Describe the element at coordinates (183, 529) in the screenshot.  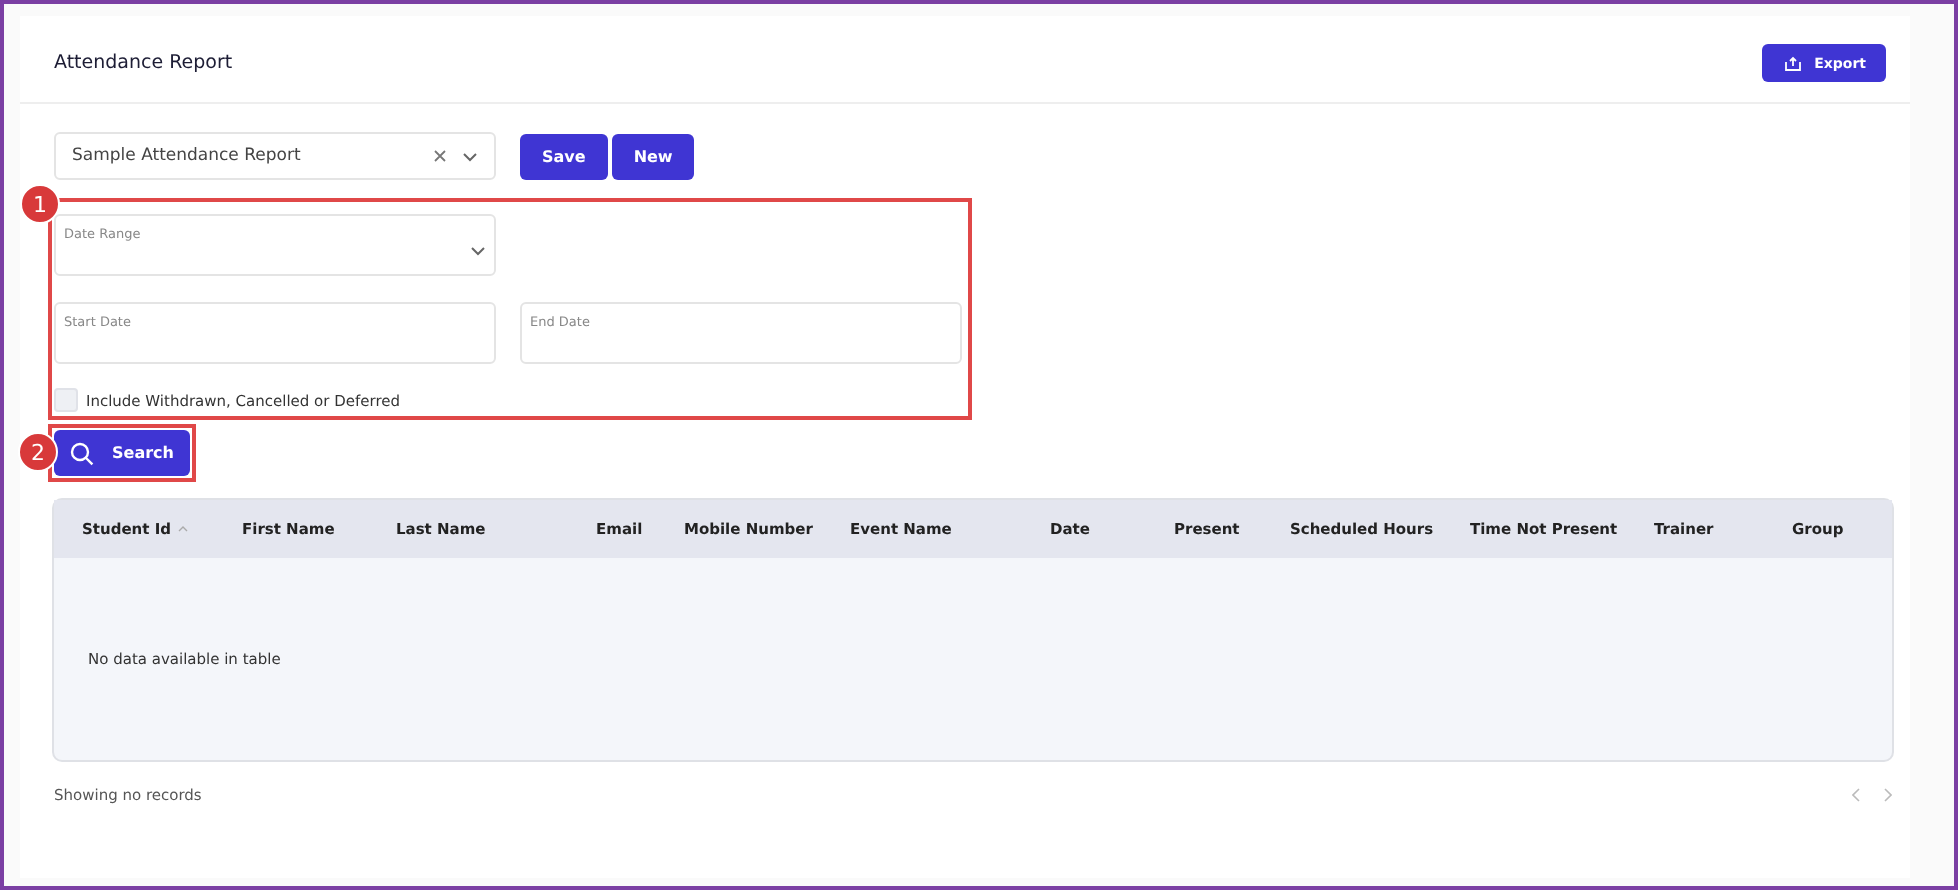
I see `sort-icon` at that location.